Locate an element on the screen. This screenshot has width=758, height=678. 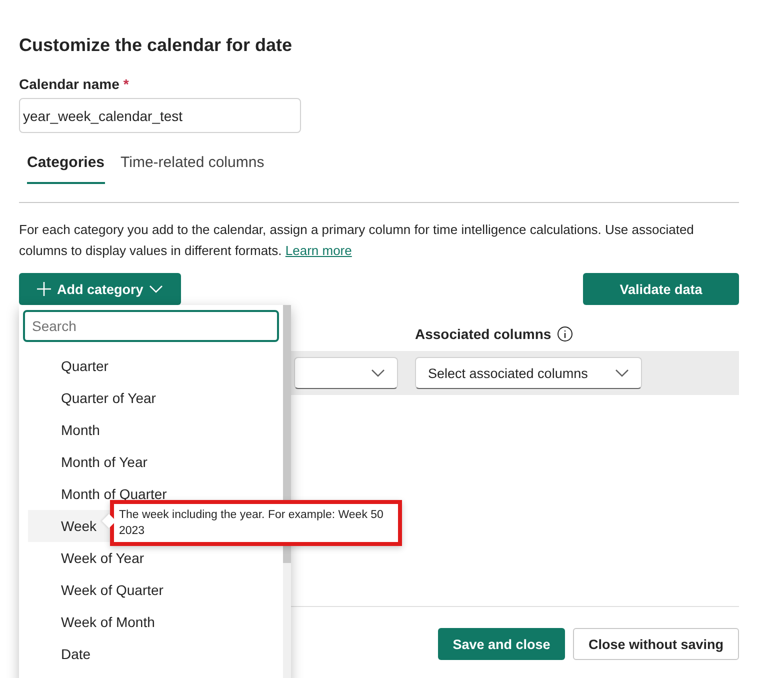
dropdown-option: Week is located at coordinates (70, 526).